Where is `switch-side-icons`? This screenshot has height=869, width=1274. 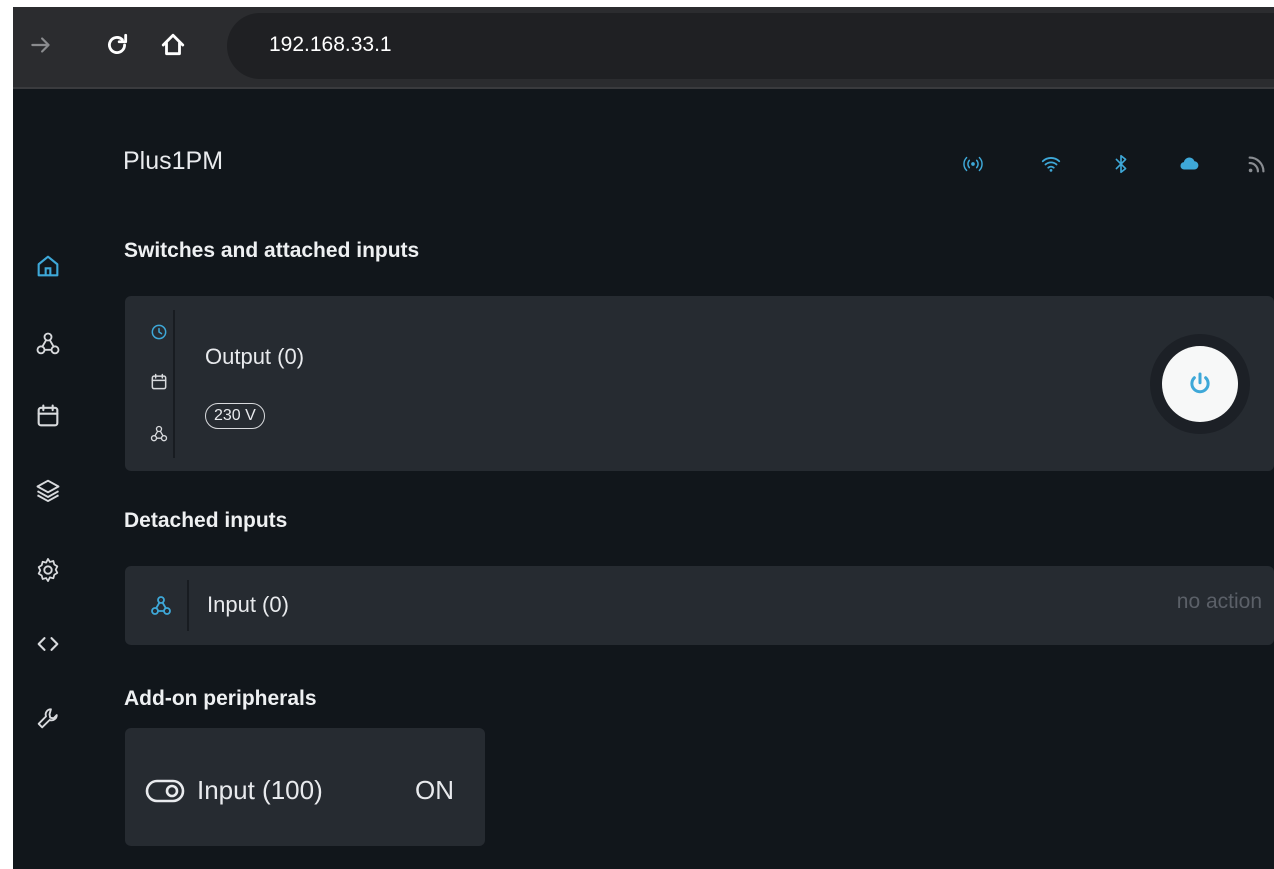 switch-side-icons is located at coordinates (158, 384).